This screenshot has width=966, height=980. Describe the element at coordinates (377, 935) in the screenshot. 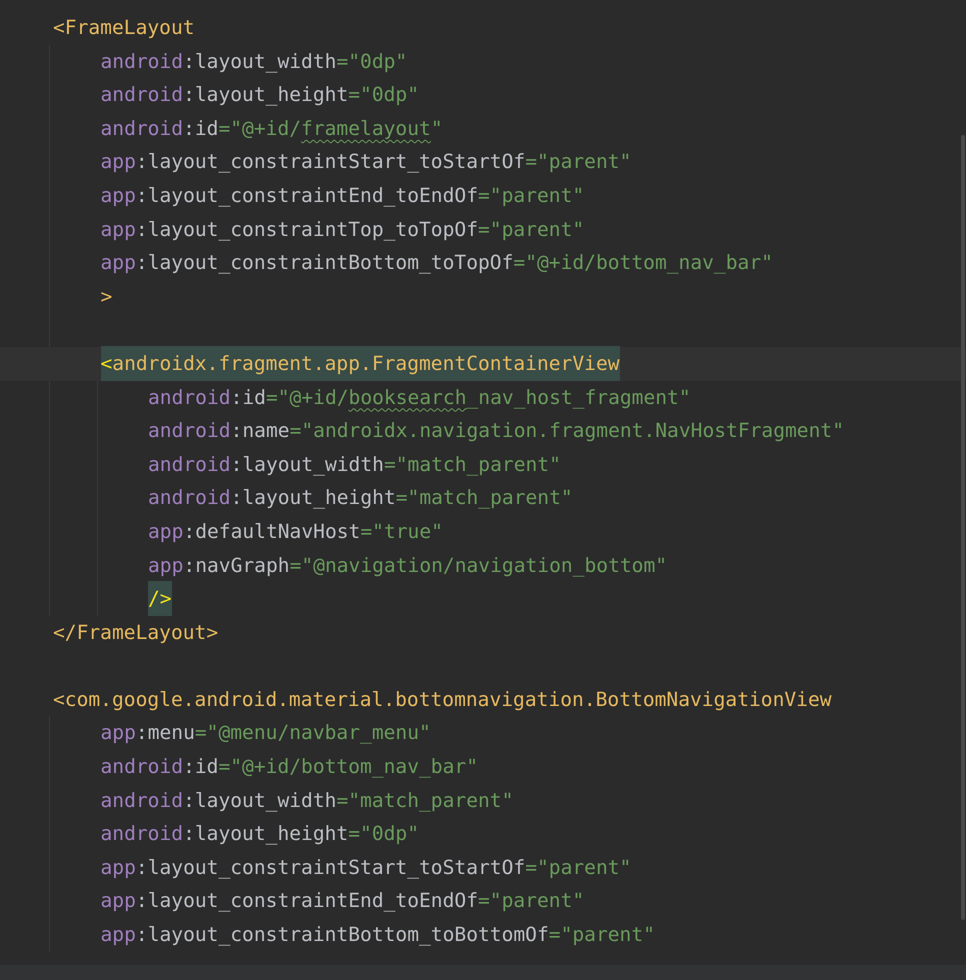

I see `code-line: app:layout_constraintBottom_toBottomOf="parent"` at that location.